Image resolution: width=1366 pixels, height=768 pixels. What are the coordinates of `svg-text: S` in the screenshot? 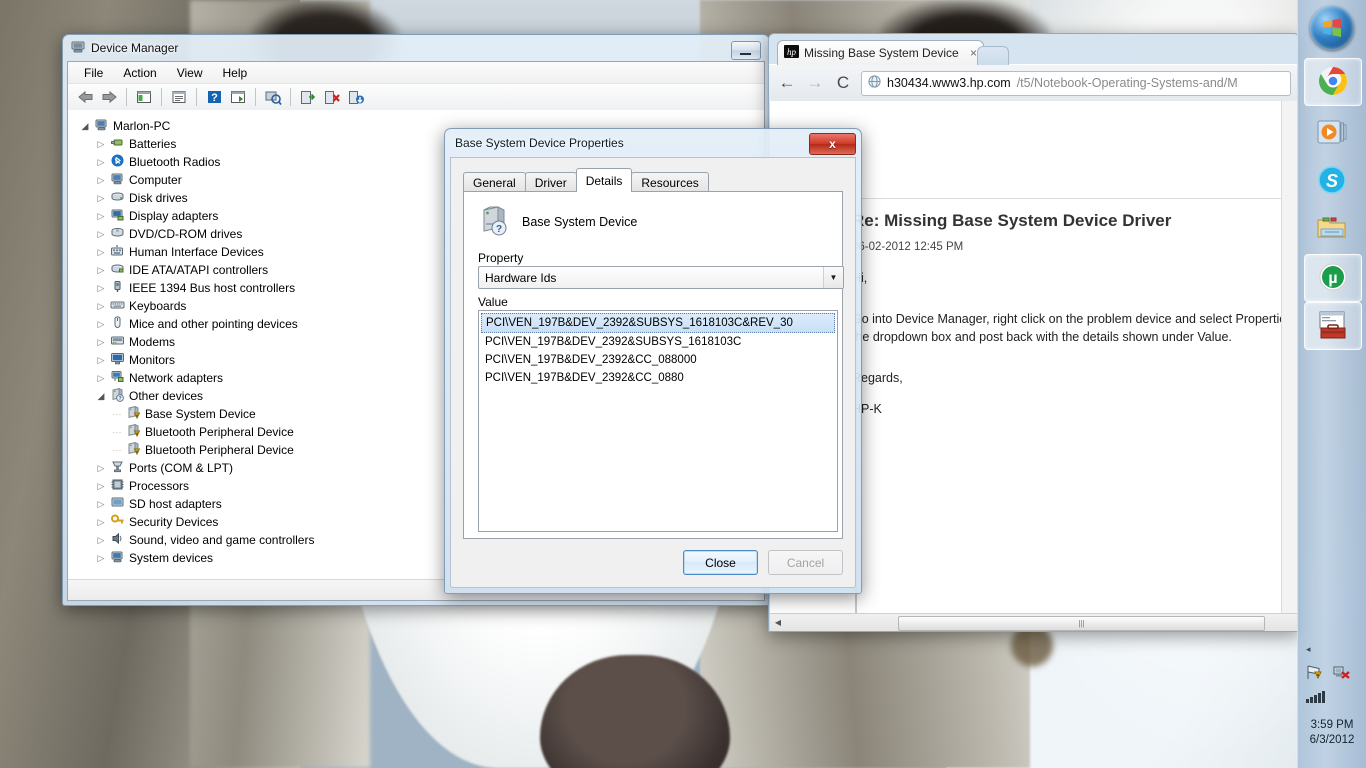 It's located at (1332, 181).